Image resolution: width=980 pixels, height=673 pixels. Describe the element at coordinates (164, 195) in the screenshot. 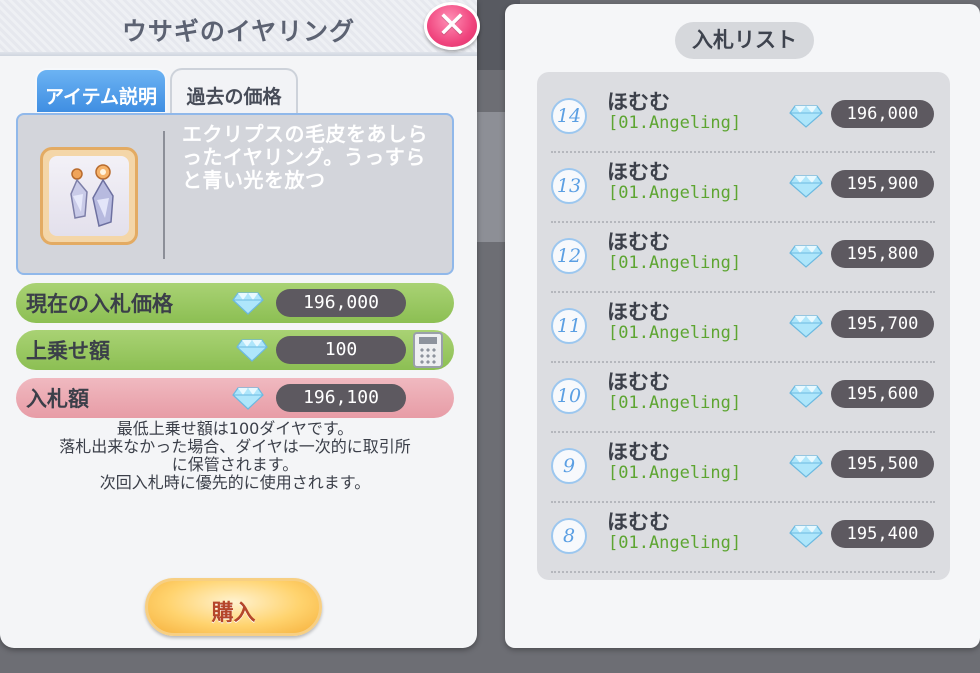

I see `description-divider` at that location.